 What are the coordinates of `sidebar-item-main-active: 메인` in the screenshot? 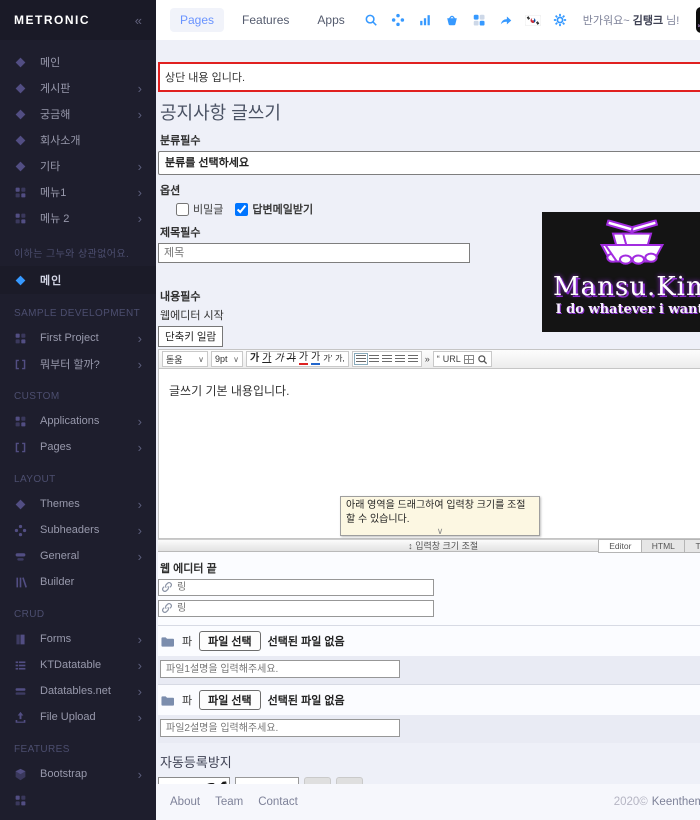 It's located at (78, 280).